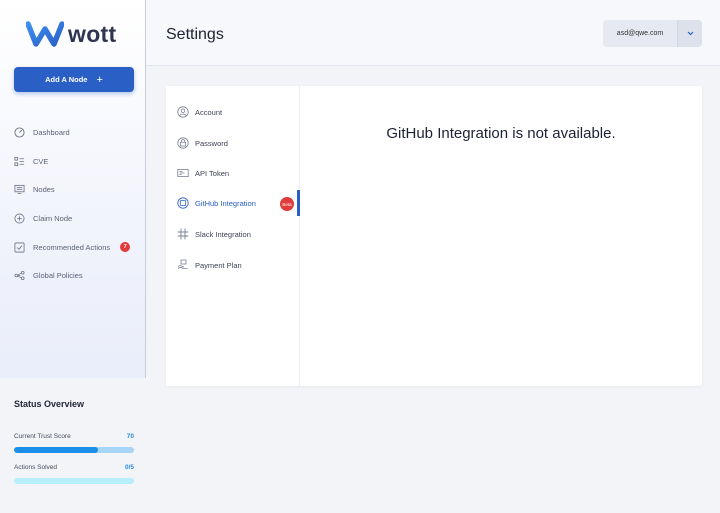 Image resolution: width=720 pixels, height=513 pixels. Describe the element at coordinates (182, 203) in the screenshot. I see `github-icon` at that location.